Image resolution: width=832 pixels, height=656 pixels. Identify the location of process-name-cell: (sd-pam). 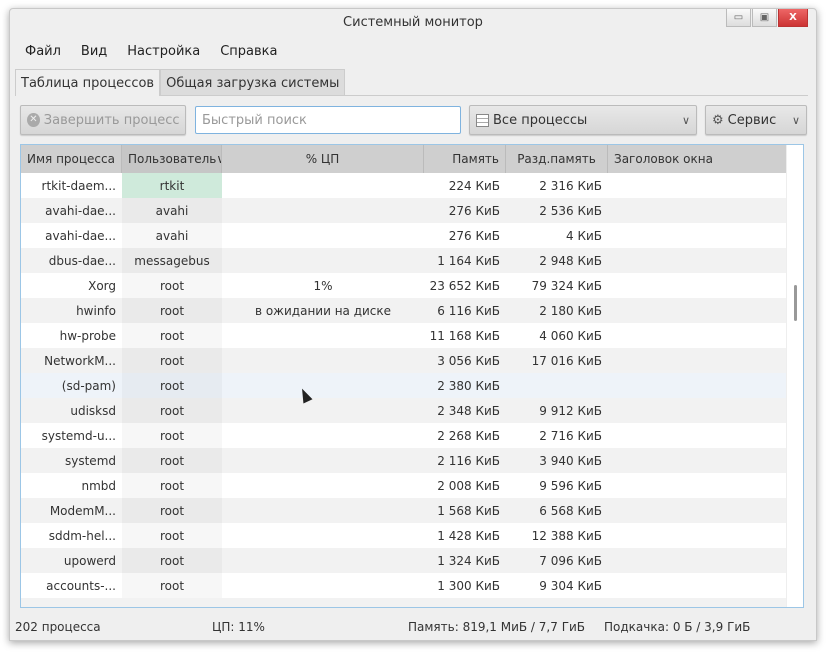
(88, 385).